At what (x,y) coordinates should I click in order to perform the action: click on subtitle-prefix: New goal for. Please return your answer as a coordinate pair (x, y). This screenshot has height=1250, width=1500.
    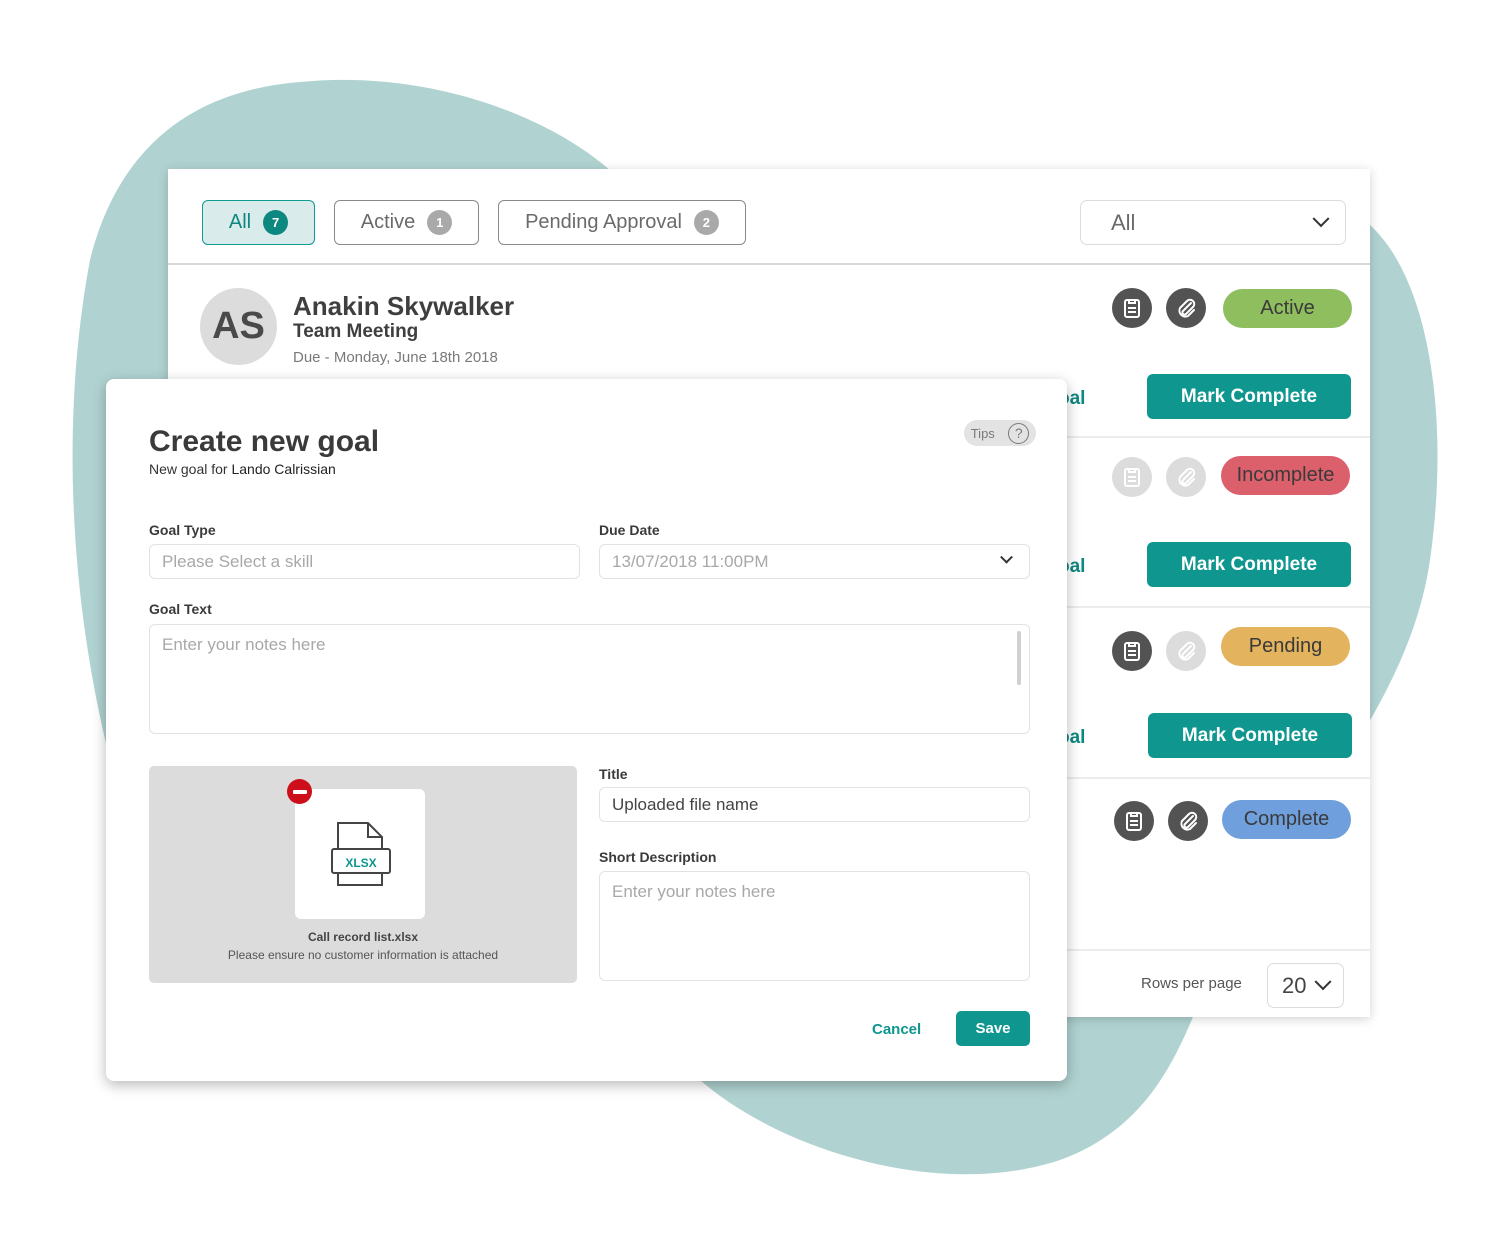
    Looking at the image, I should click on (190, 469).